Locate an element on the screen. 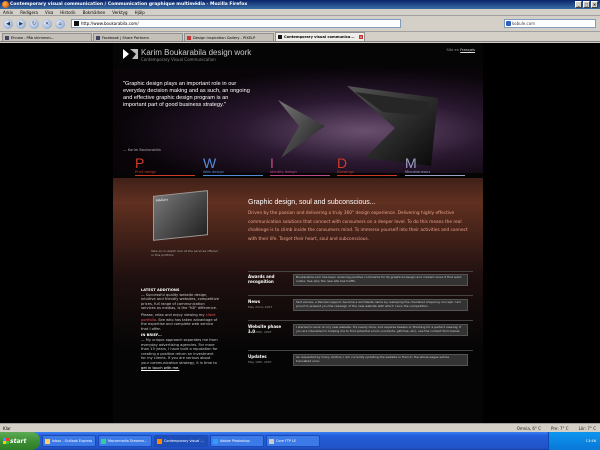  category-drawings: D Drawings is located at coordinates (368, 166).